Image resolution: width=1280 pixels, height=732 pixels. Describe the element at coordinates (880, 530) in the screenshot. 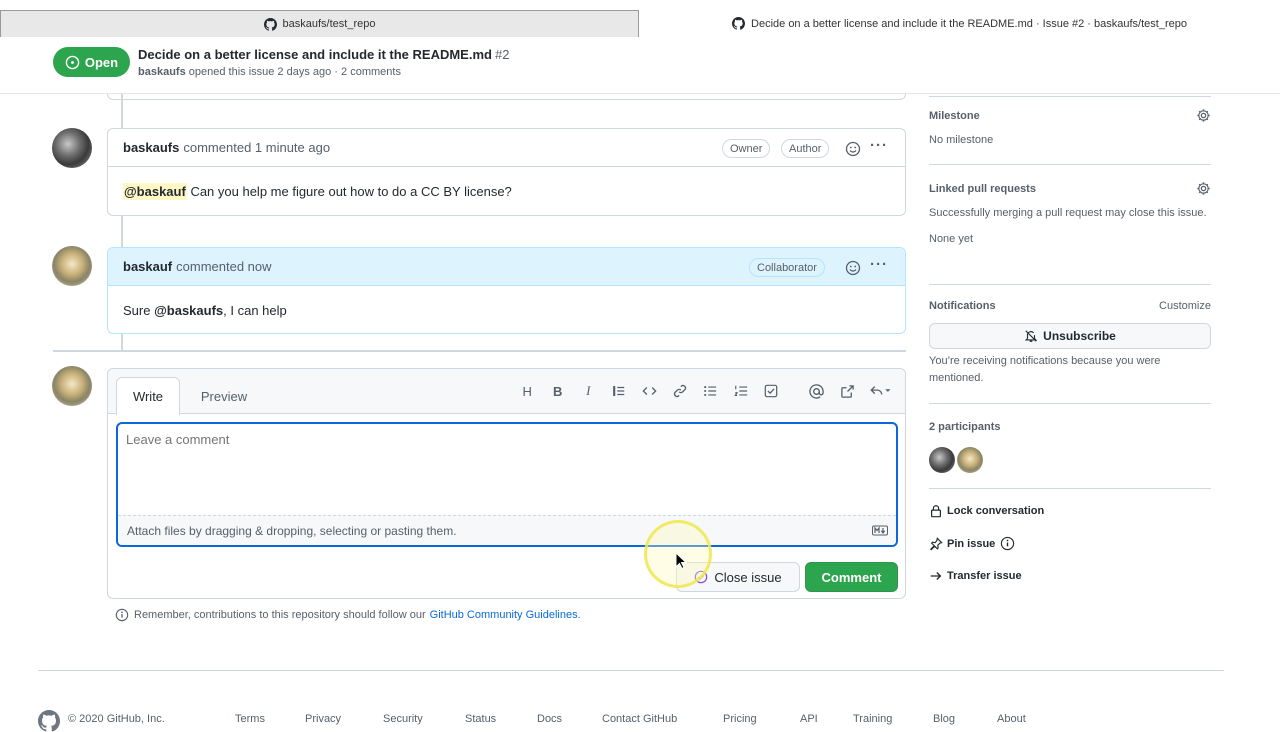

I see `markdown-icon` at that location.